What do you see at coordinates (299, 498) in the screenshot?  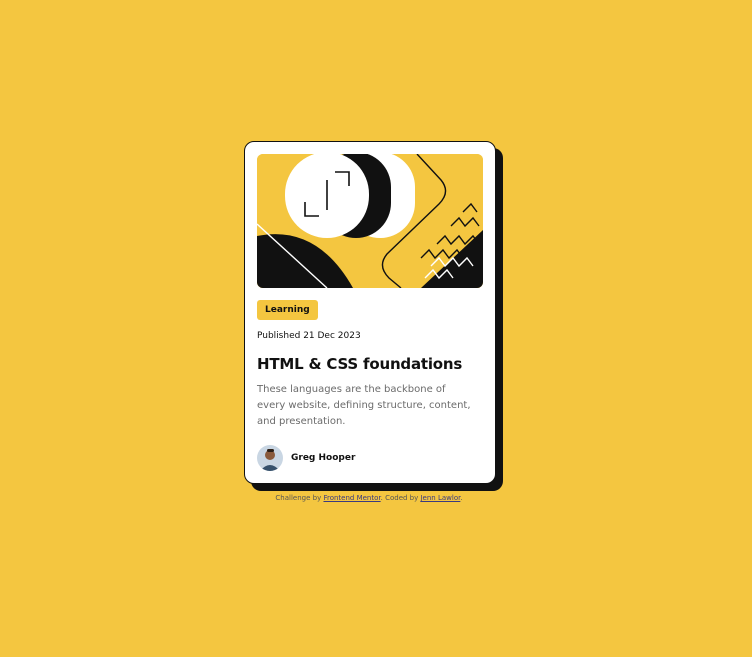 I see `attribution-prefix: Challenge by` at bounding box center [299, 498].